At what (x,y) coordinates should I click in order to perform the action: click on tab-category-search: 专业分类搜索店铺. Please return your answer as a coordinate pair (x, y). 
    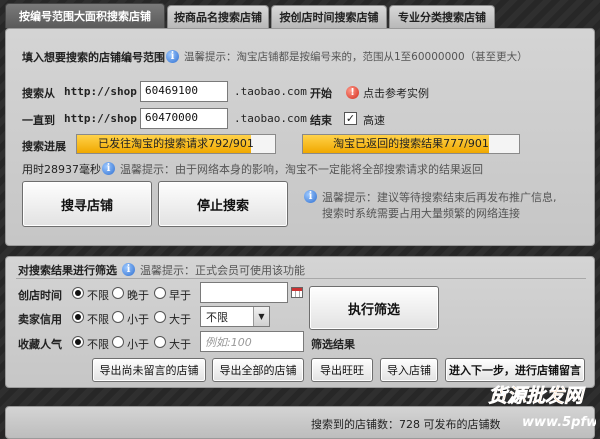
    Looking at the image, I should click on (442, 16).